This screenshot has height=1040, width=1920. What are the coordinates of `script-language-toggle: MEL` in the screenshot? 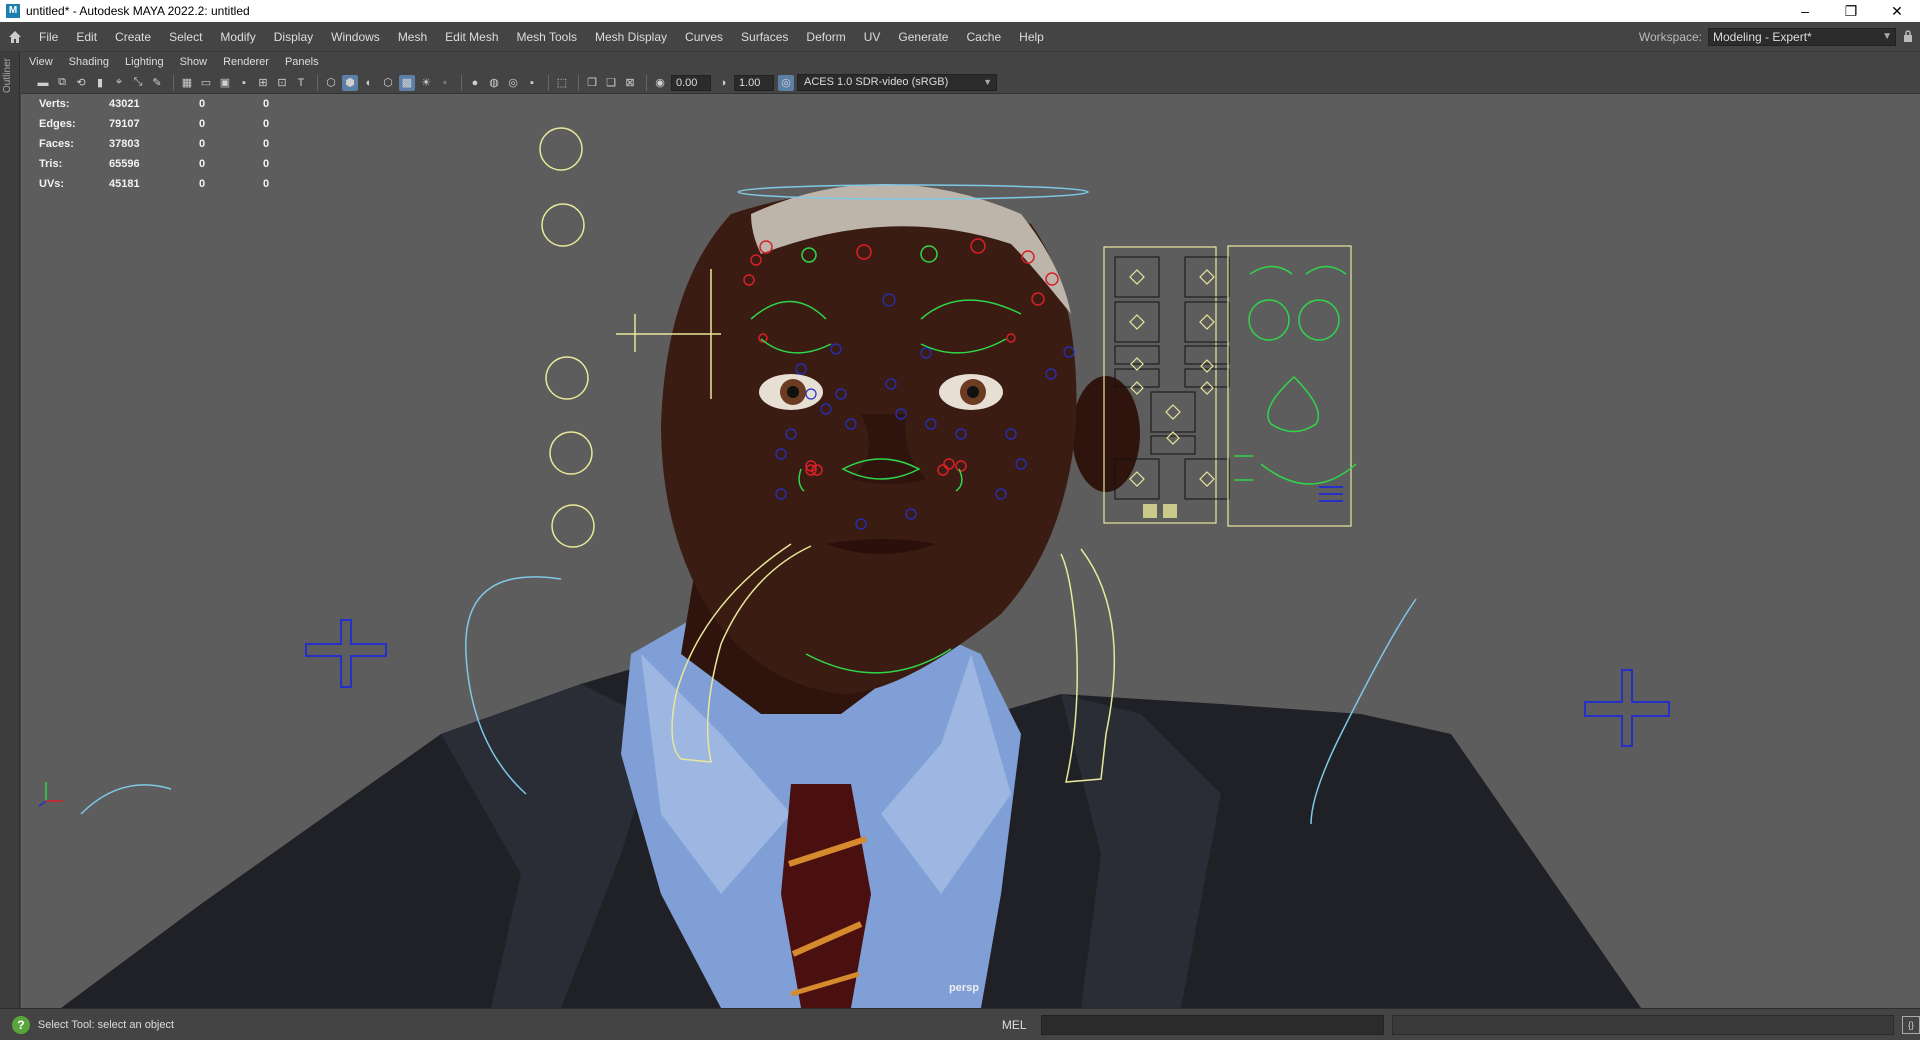 It's located at (1014, 1025).